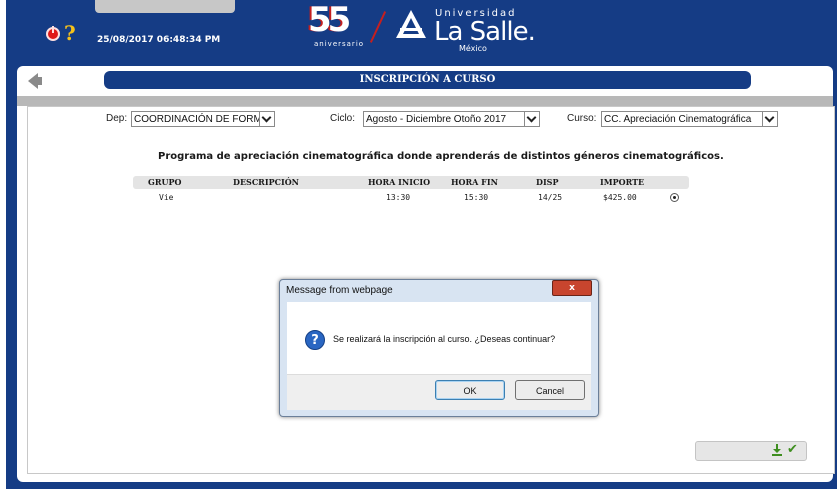 This screenshot has height=489, width=837. What do you see at coordinates (550, 390) in the screenshot?
I see `cancel-button: Cancel` at bounding box center [550, 390].